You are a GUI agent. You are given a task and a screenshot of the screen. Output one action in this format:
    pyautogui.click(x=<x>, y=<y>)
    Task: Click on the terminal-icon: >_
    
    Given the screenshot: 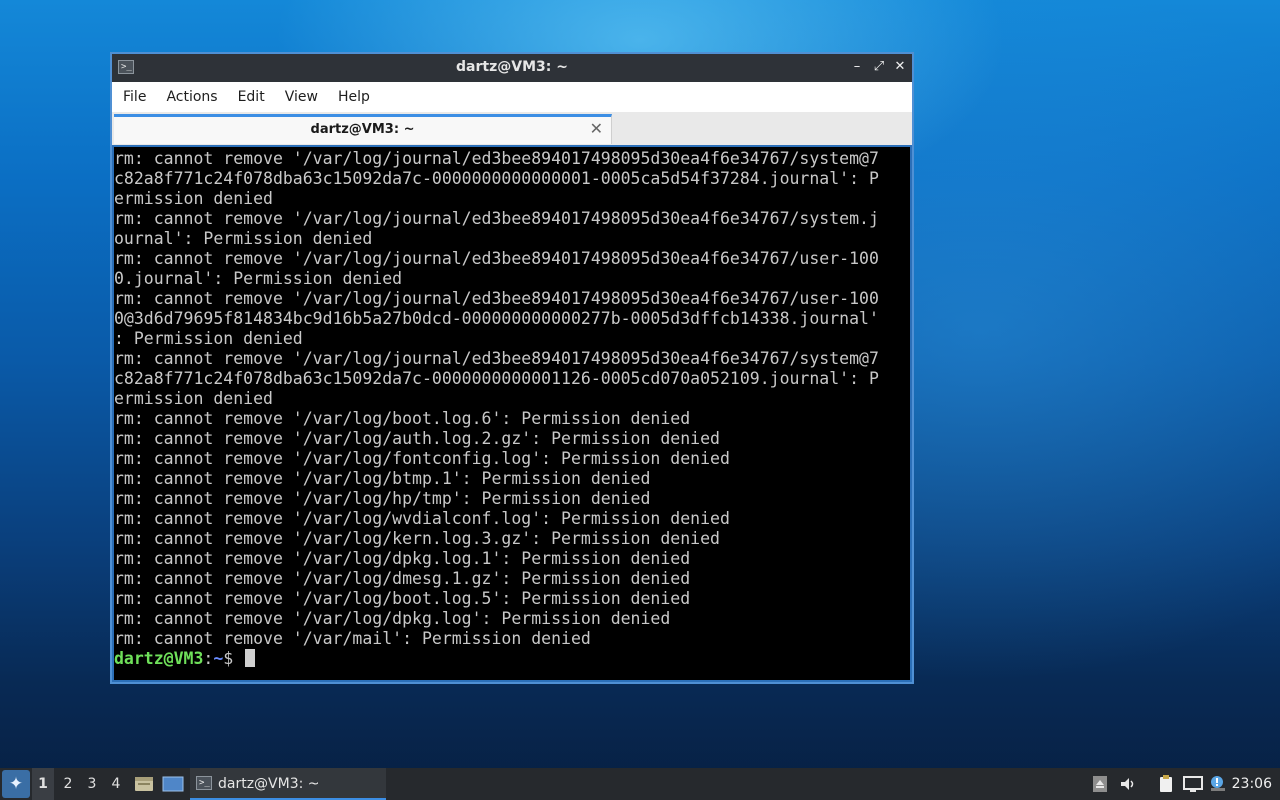 What is the action you would take?
    pyautogui.click(x=204, y=783)
    